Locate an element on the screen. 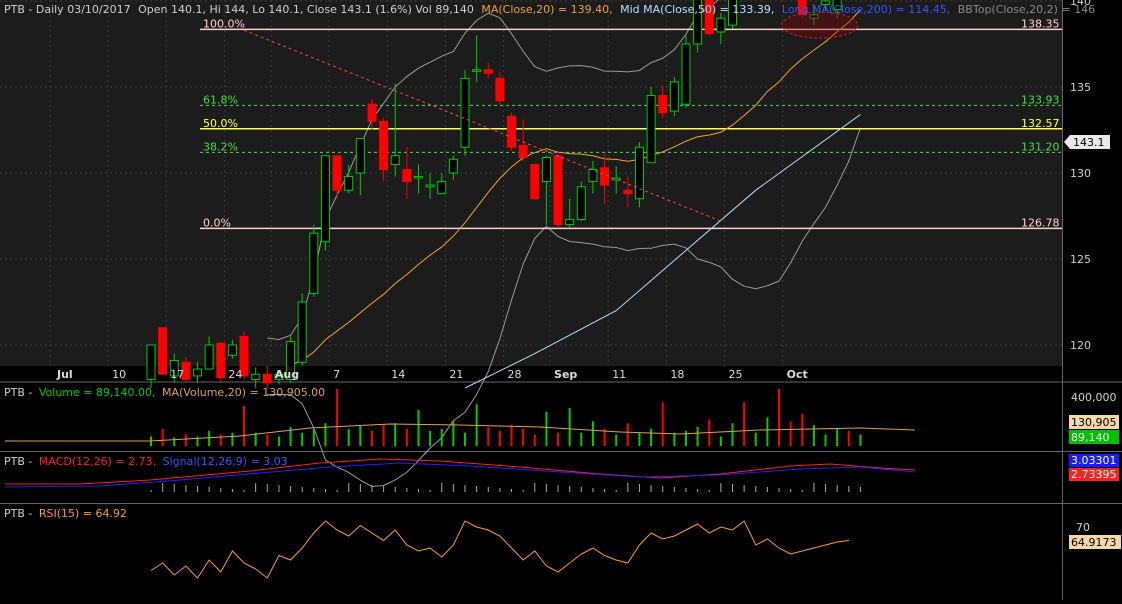 The width and height of the screenshot is (1122, 604). date-tick-label: 17 is located at coordinates (177, 374).